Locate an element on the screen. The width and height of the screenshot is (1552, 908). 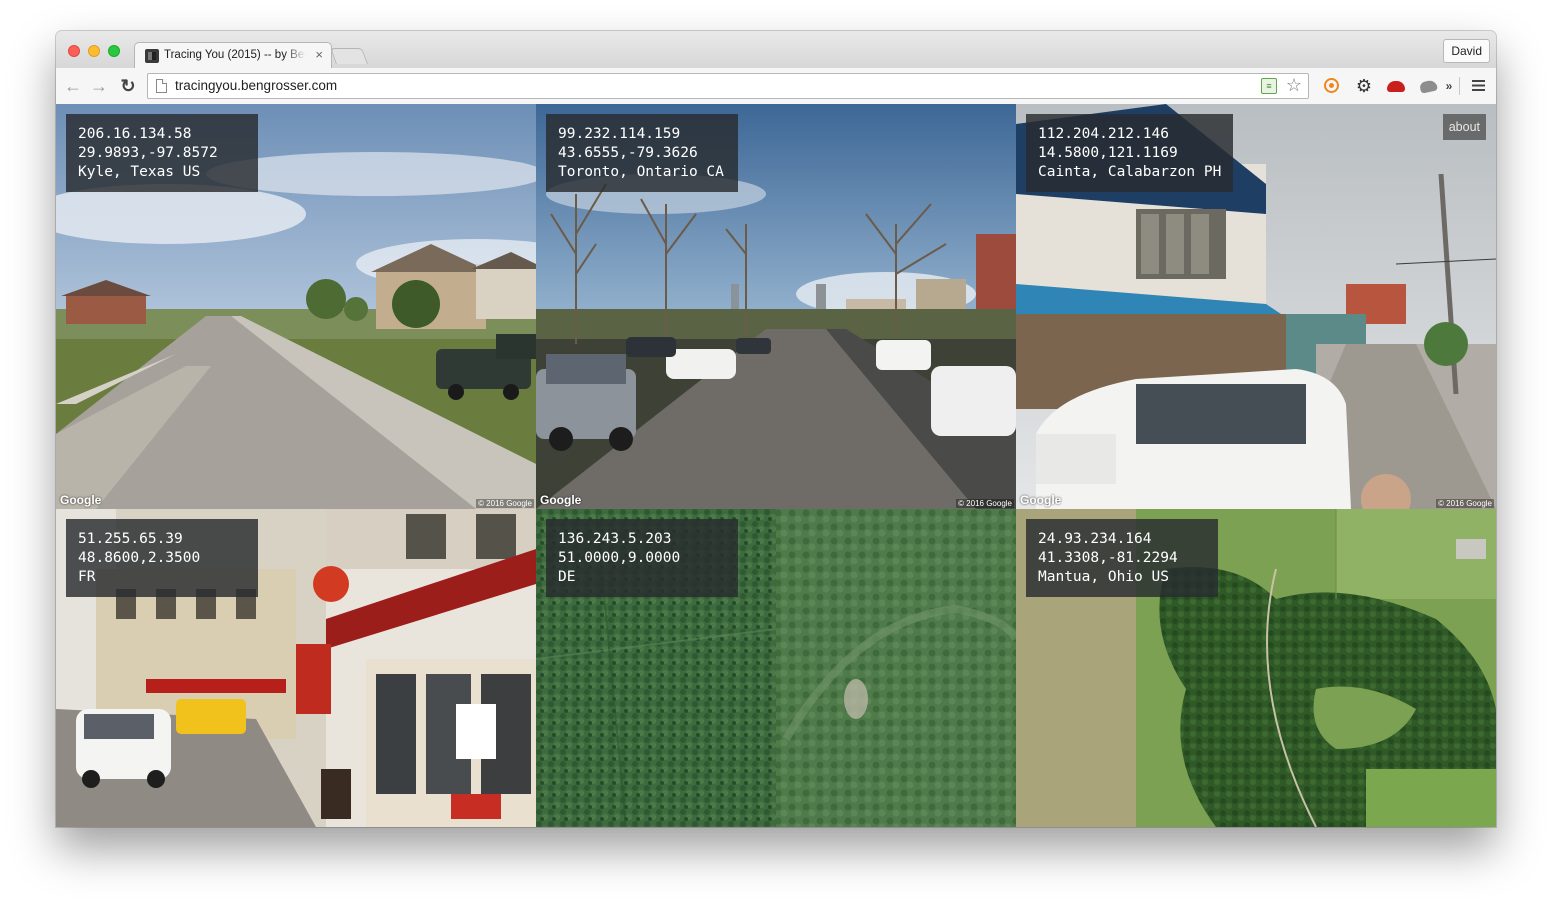
coordinates: 14.5800,121.1169 is located at coordinates (1108, 153).